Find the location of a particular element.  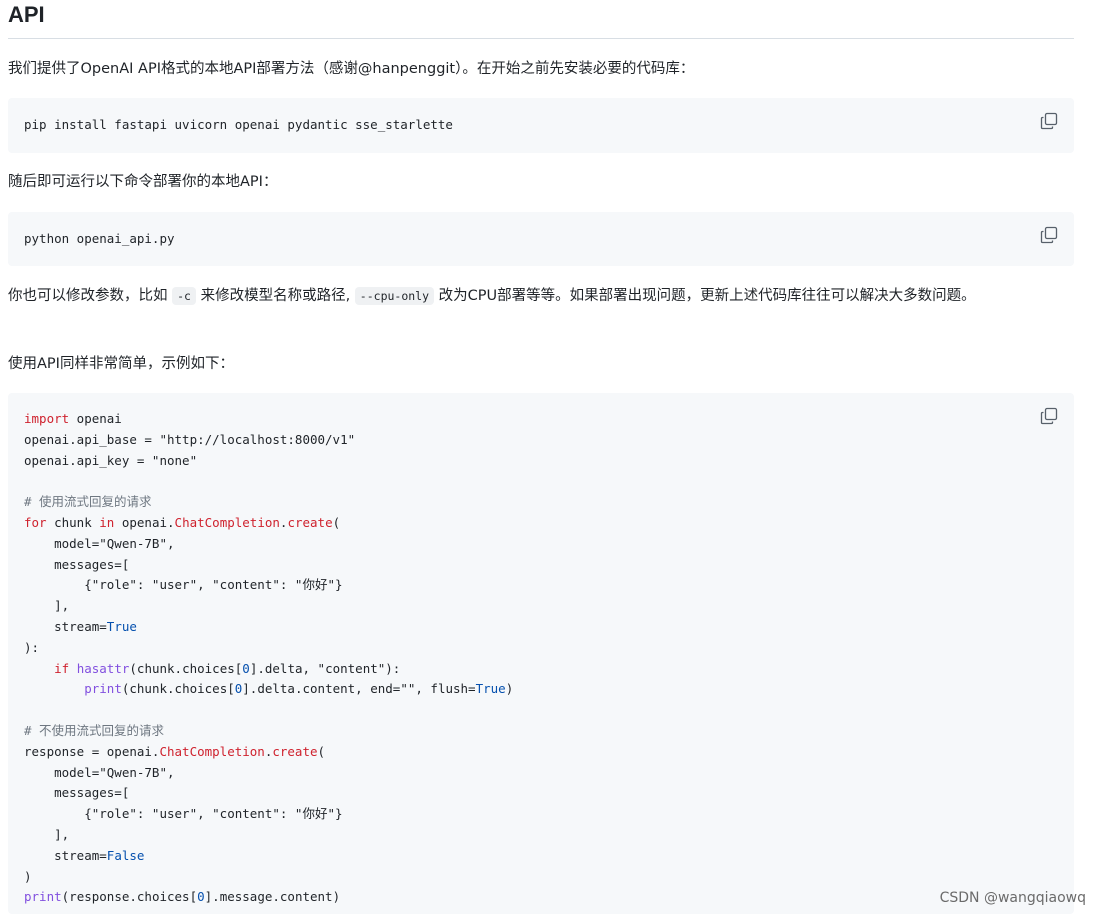

run-command: python openai_api.py is located at coordinates (99, 238).